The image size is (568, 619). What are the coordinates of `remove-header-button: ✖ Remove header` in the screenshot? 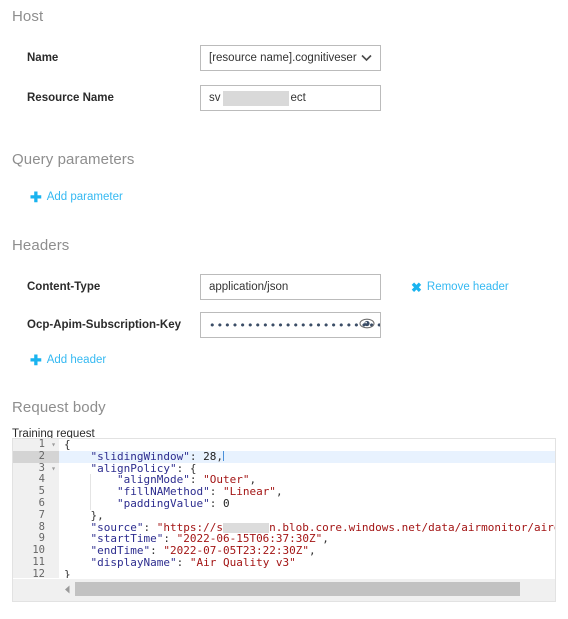 It's located at (460, 287).